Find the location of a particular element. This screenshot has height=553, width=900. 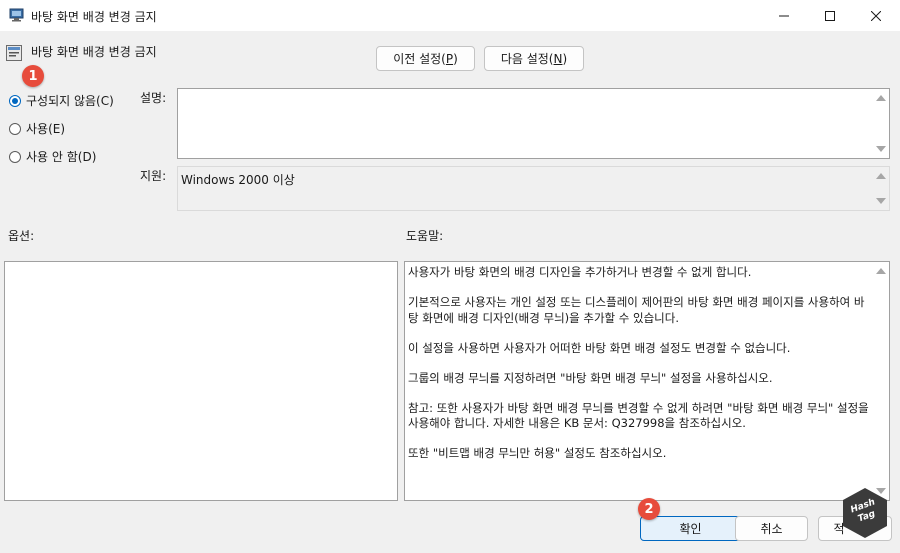

close-button is located at coordinates (876, 15).